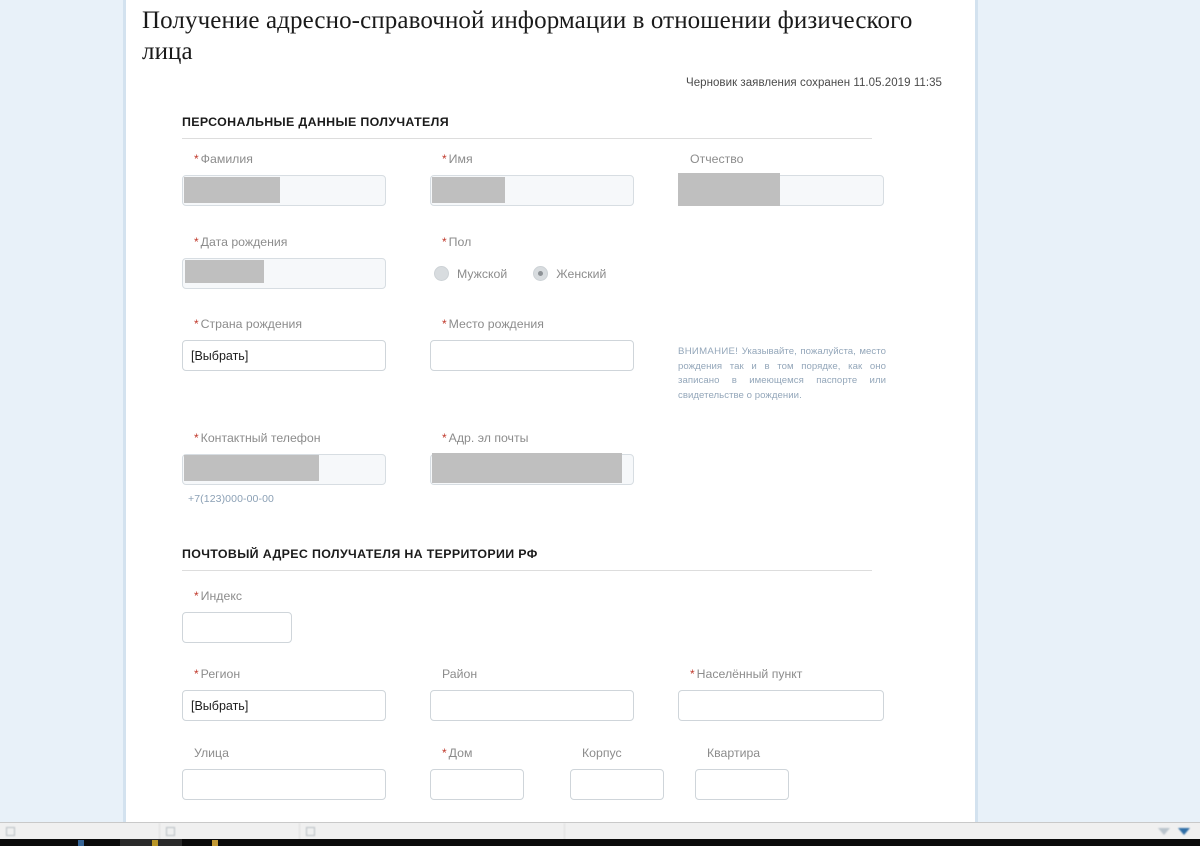 This screenshot has height=846, width=1200. What do you see at coordinates (257, 438) in the screenshot?
I see `label-phone: * Контактный телефон` at bounding box center [257, 438].